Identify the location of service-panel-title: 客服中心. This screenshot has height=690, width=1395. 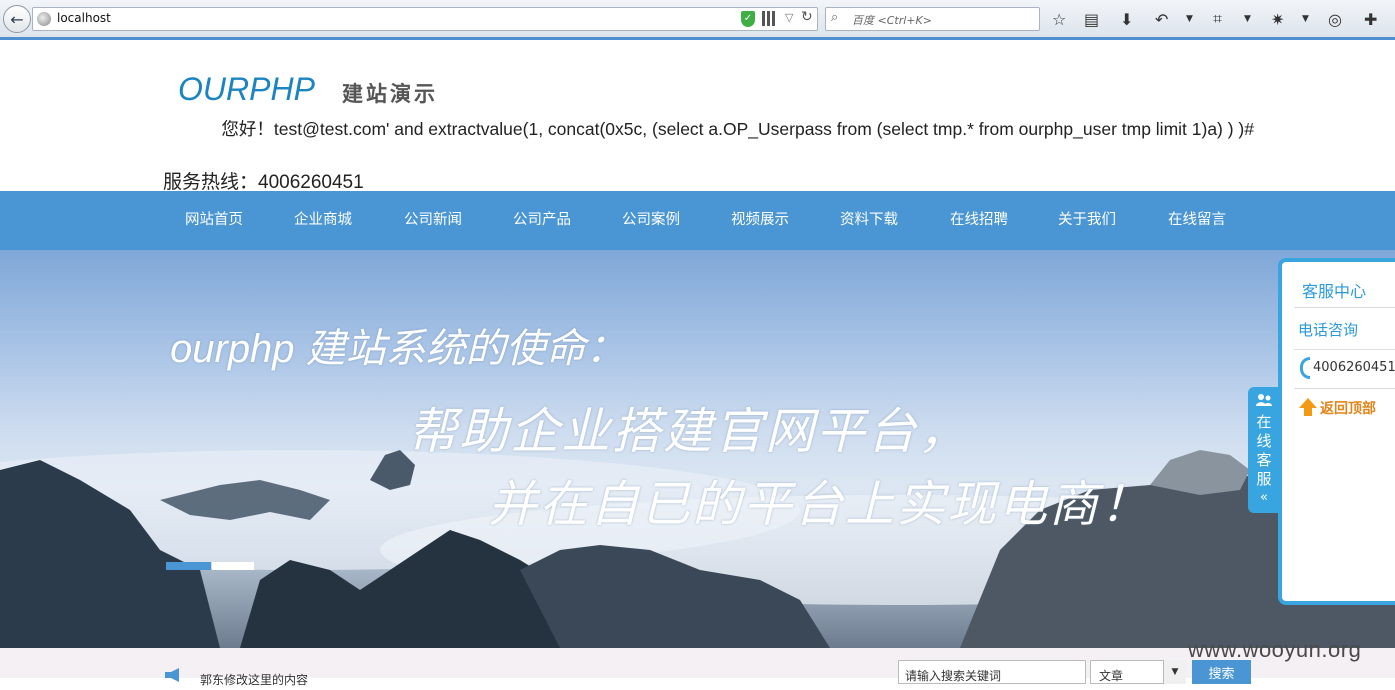
(1334, 291).